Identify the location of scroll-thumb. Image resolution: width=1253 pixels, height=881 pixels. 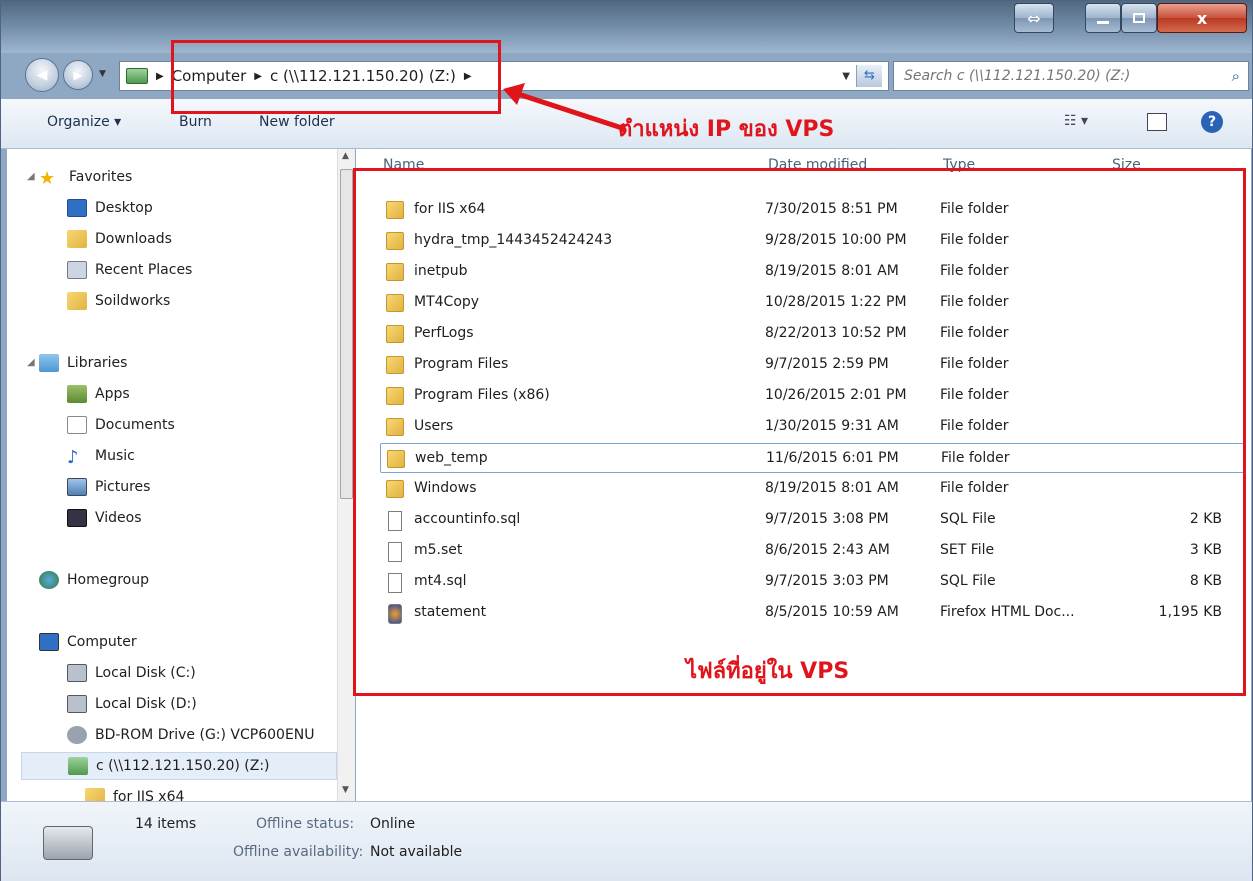
(346, 334).